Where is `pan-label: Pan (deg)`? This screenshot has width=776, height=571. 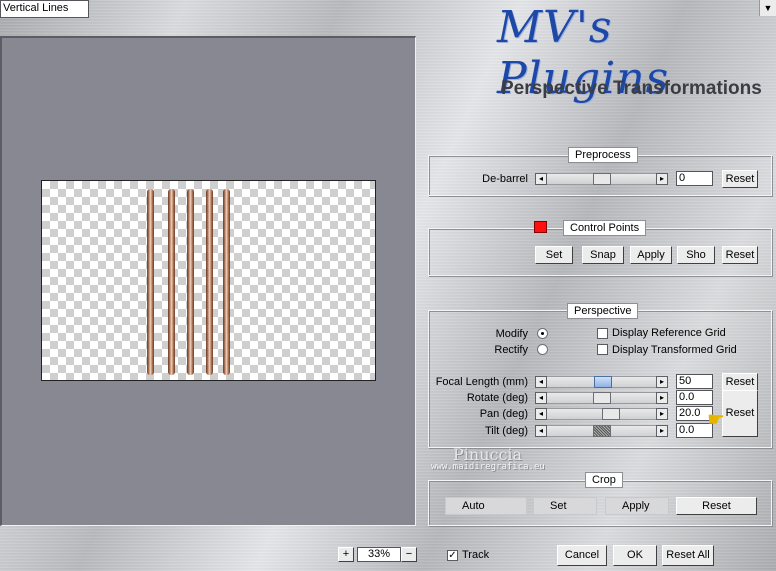
pan-label: Pan (deg) is located at coordinates (503, 414).